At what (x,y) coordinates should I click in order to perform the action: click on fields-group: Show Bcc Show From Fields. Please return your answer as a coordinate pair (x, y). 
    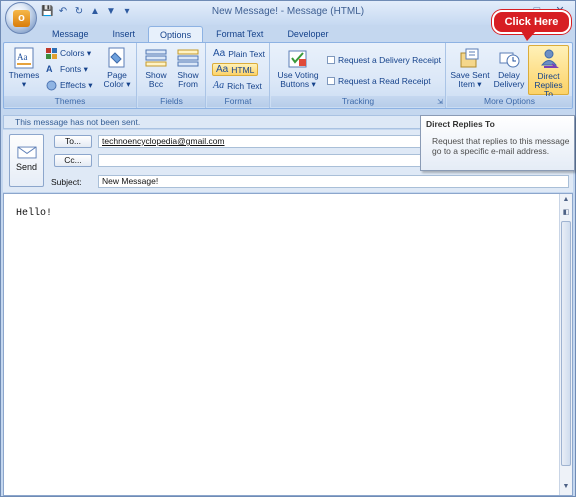
    Looking at the image, I should click on (172, 75).